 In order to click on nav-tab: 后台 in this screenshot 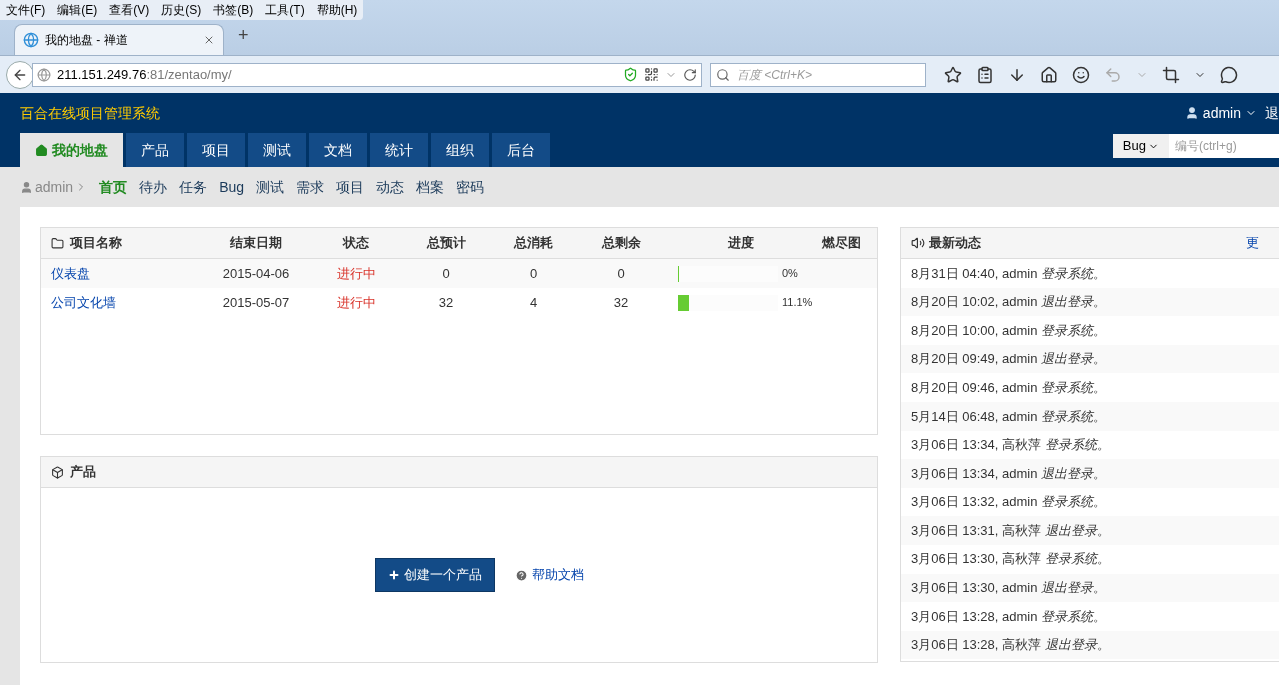, I will do `click(521, 150)`.